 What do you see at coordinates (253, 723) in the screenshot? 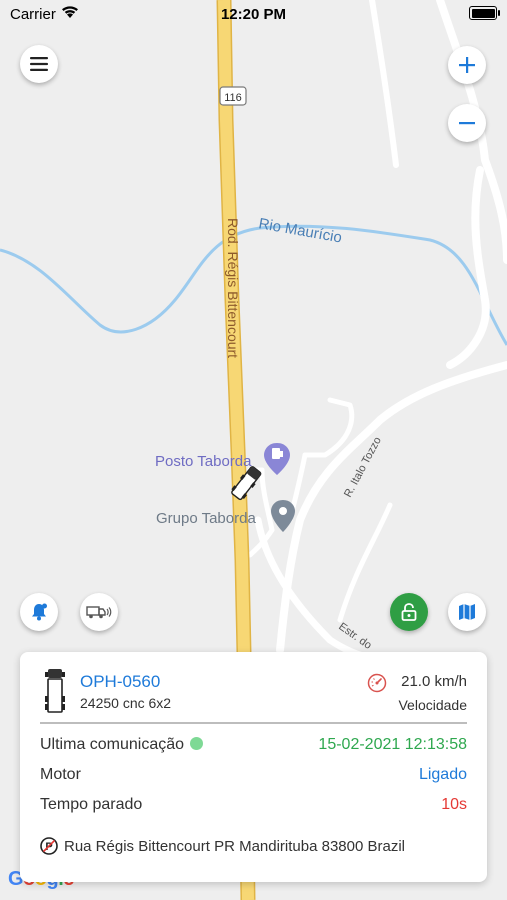
I see `card-divider` at bounding box center [253, 723].